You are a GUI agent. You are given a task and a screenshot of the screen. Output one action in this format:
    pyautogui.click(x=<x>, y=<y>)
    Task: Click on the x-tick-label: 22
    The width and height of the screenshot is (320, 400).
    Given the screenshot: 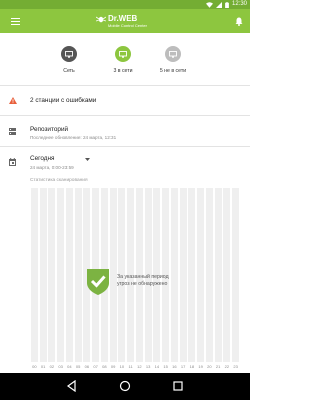 What is the action you would take?
    pyautogui.click(x=227, y=366)
    